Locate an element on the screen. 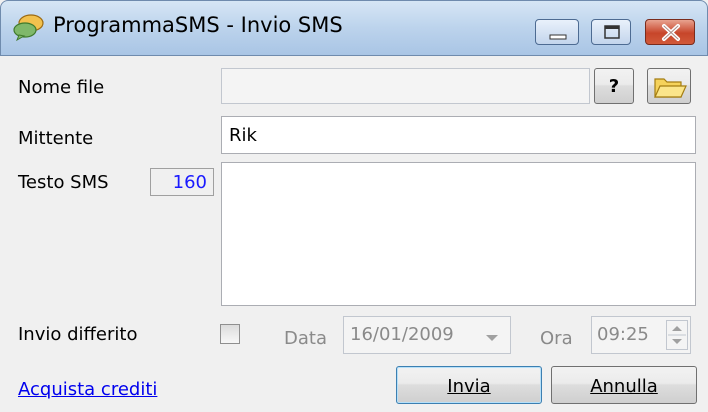  deferred-label: Invio differito is located at coordinates (78, 334).